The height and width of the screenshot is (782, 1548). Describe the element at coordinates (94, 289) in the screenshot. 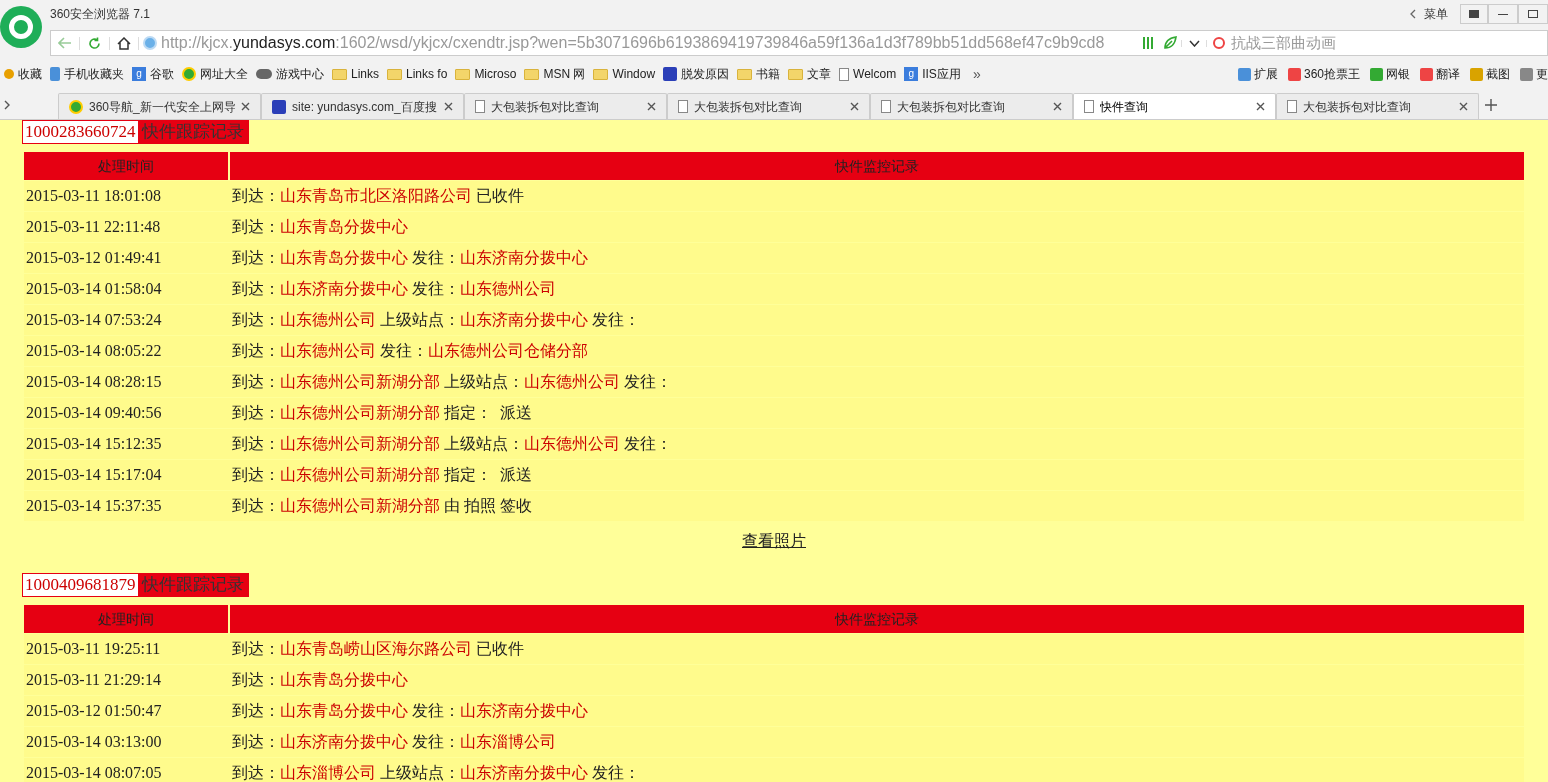

I see `table-cell-text: 2015-03-14 01:58:04` at that location.